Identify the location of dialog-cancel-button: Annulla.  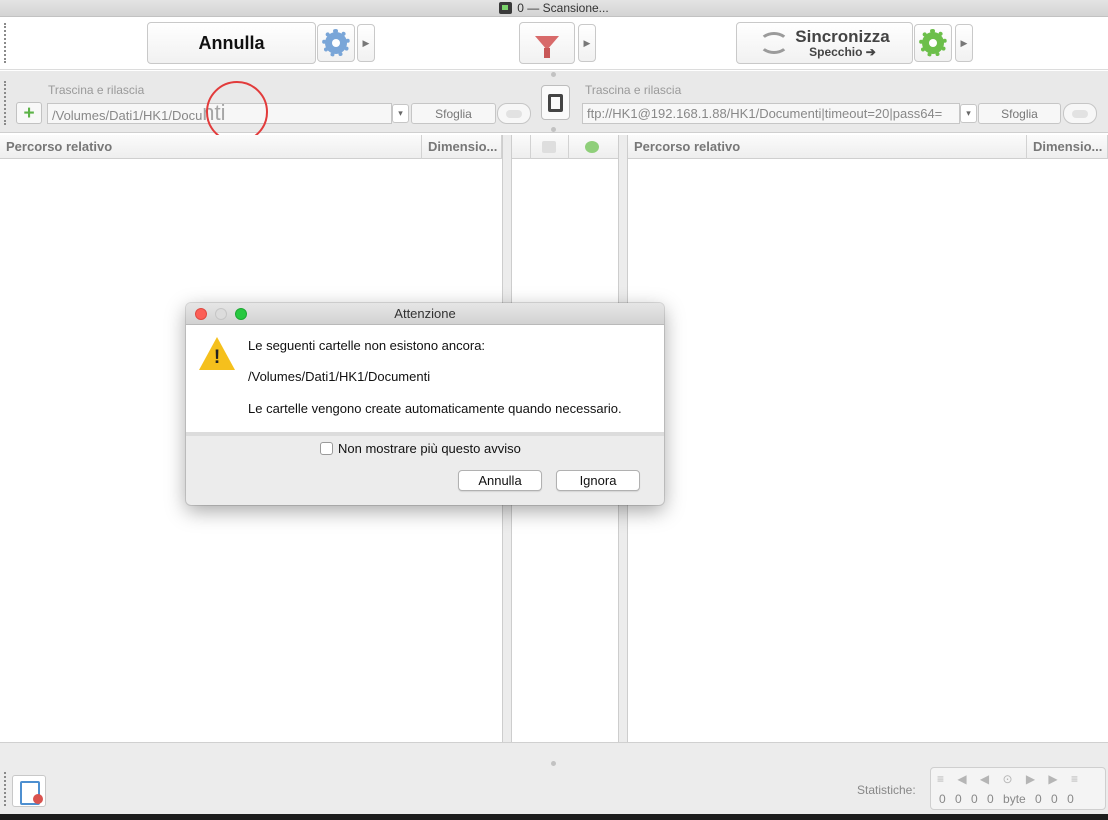
(500, 480).